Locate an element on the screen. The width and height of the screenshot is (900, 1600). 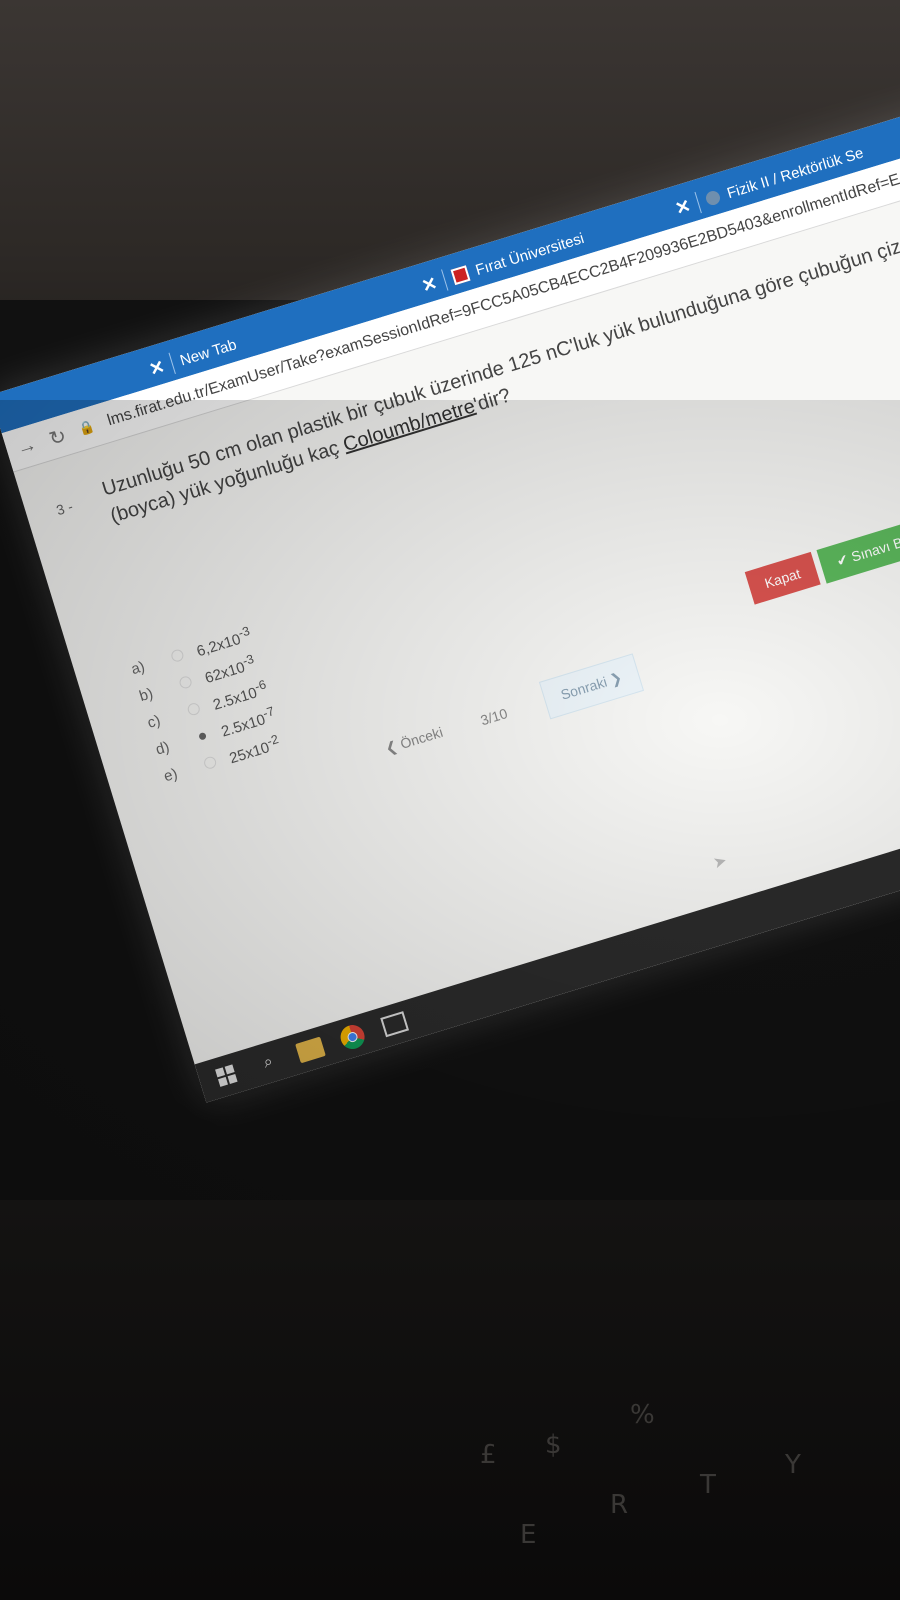
keyboard-key: R is located at coordinates (619, 1505).